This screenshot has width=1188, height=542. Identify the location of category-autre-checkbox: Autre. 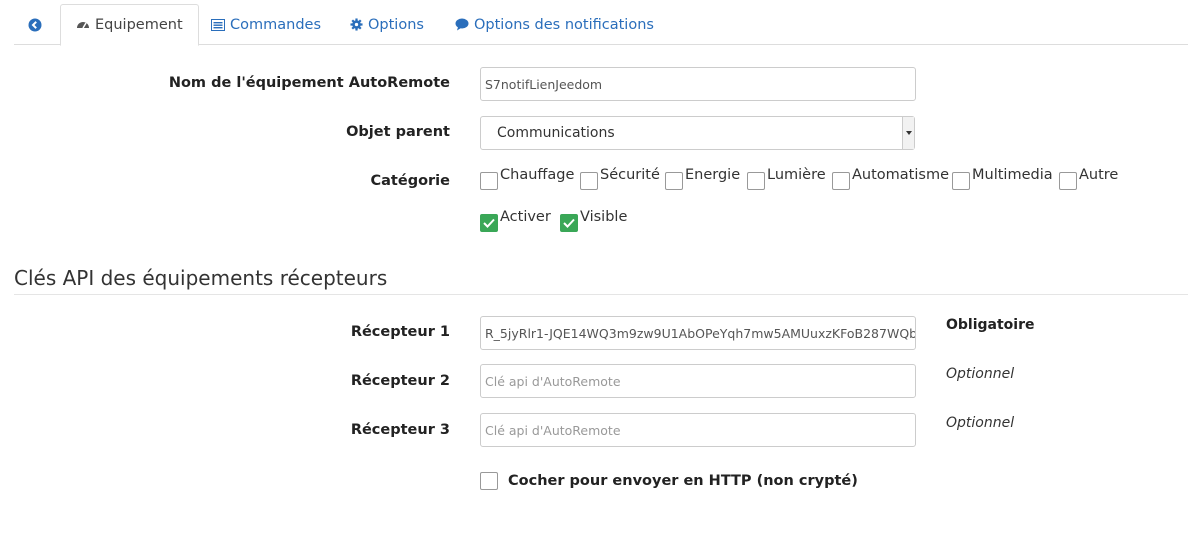
(1088, 178).